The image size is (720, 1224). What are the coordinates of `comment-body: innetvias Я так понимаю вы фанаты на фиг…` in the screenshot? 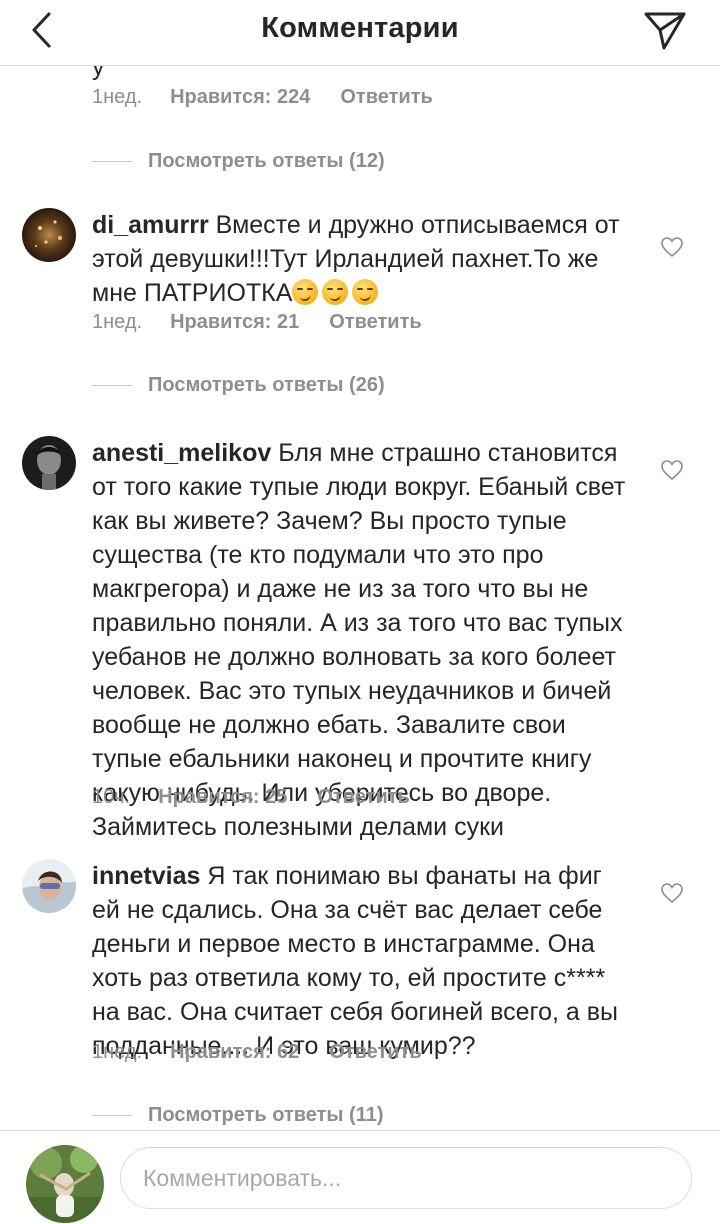 It's located at (362, 961).